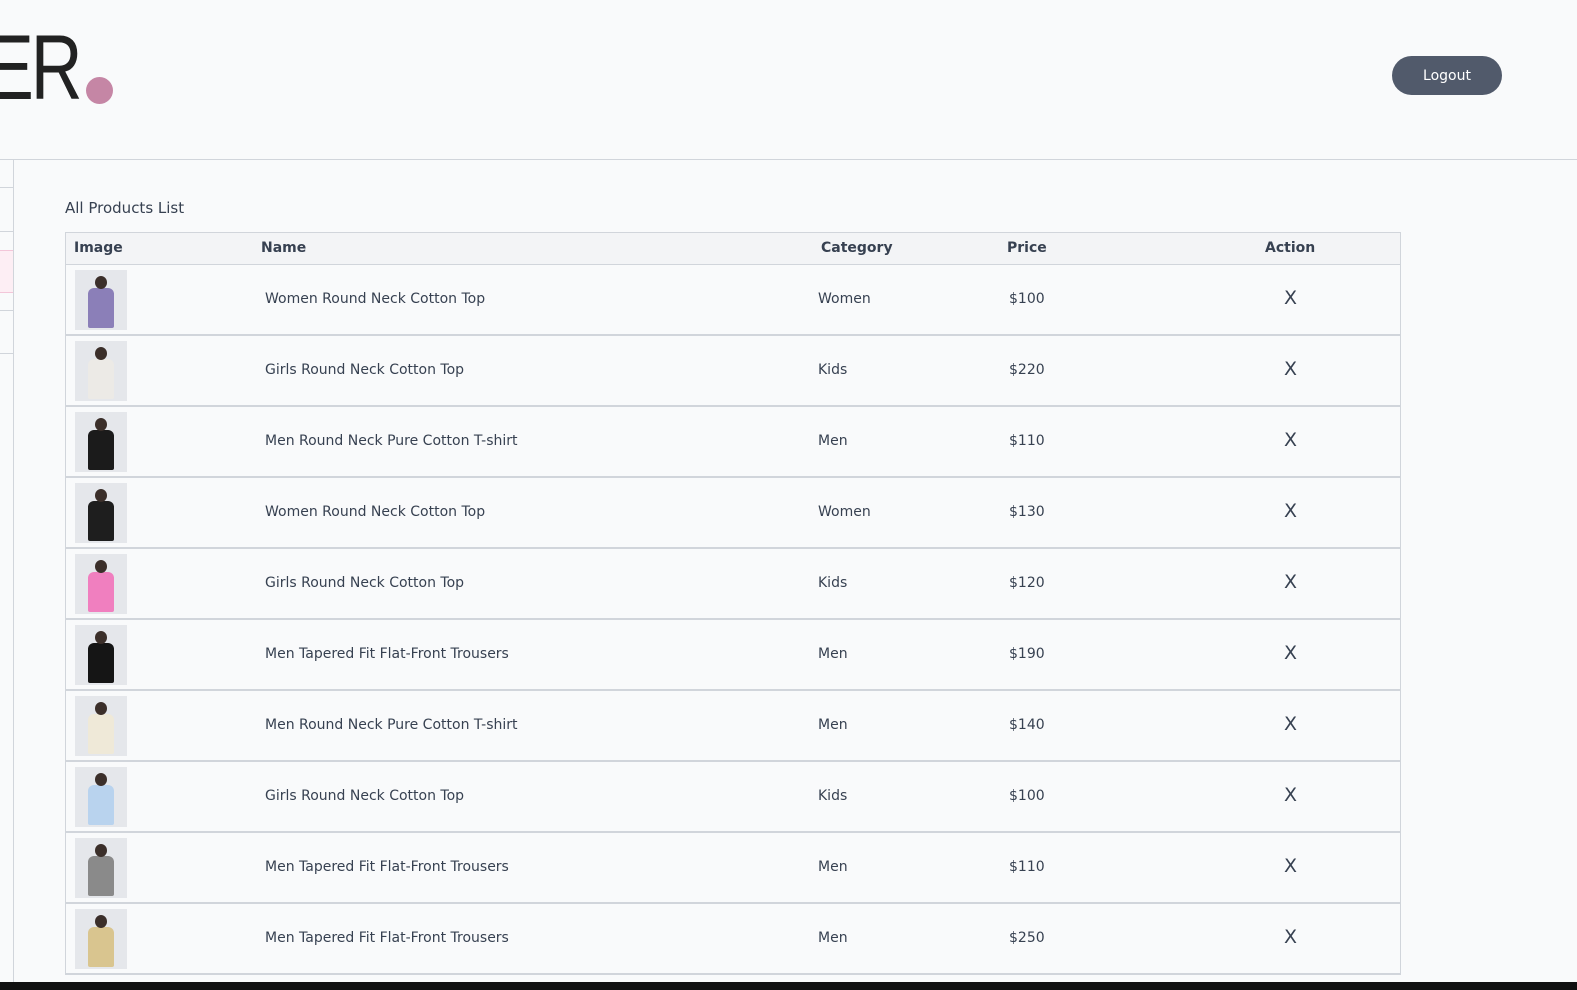 The height and width of the screenshot is (990, 1577). Describe the element at coordinates (857, 248) in the screenshot. I see `column-header-category: Category` at that location.